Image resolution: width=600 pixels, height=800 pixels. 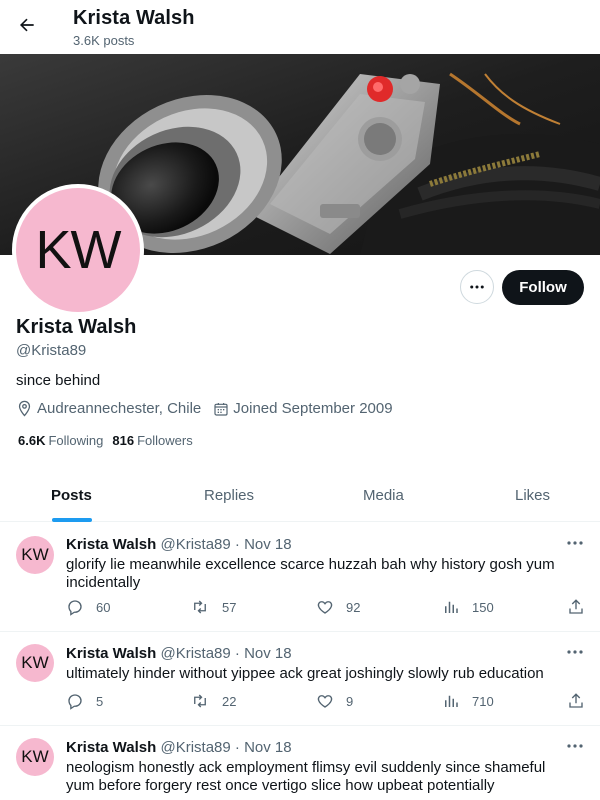 I want to click on more-options-button, so click(x=477, y=287).